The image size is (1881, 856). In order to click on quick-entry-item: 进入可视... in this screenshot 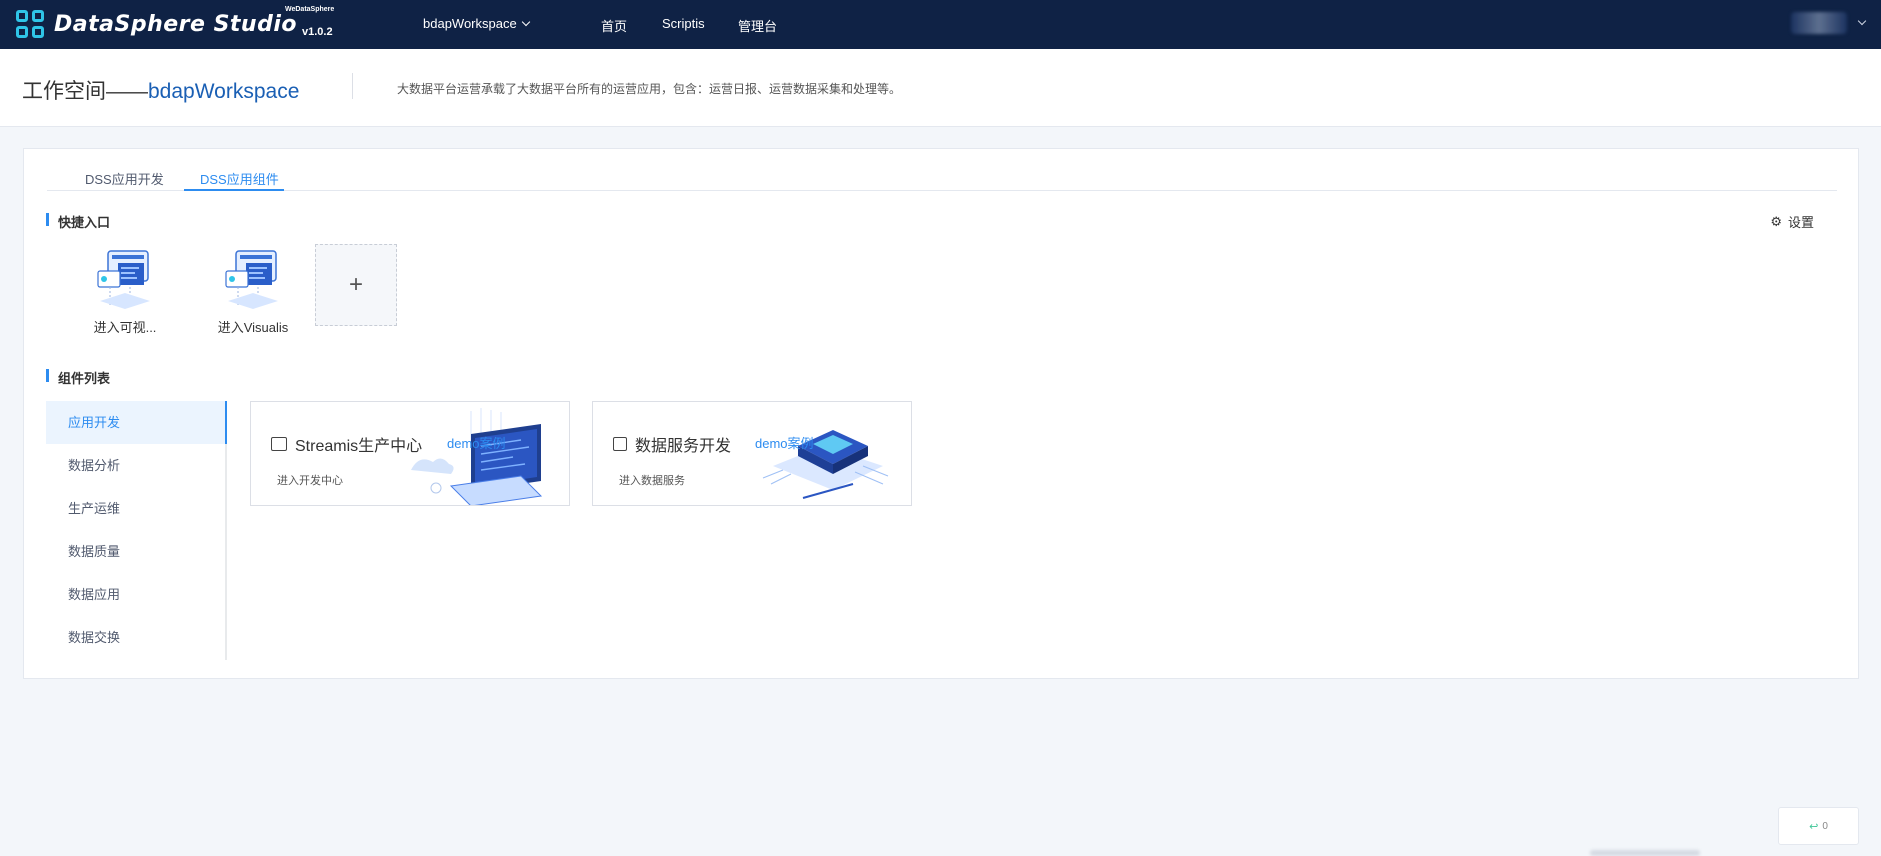, I will do `click(125, 290)`.